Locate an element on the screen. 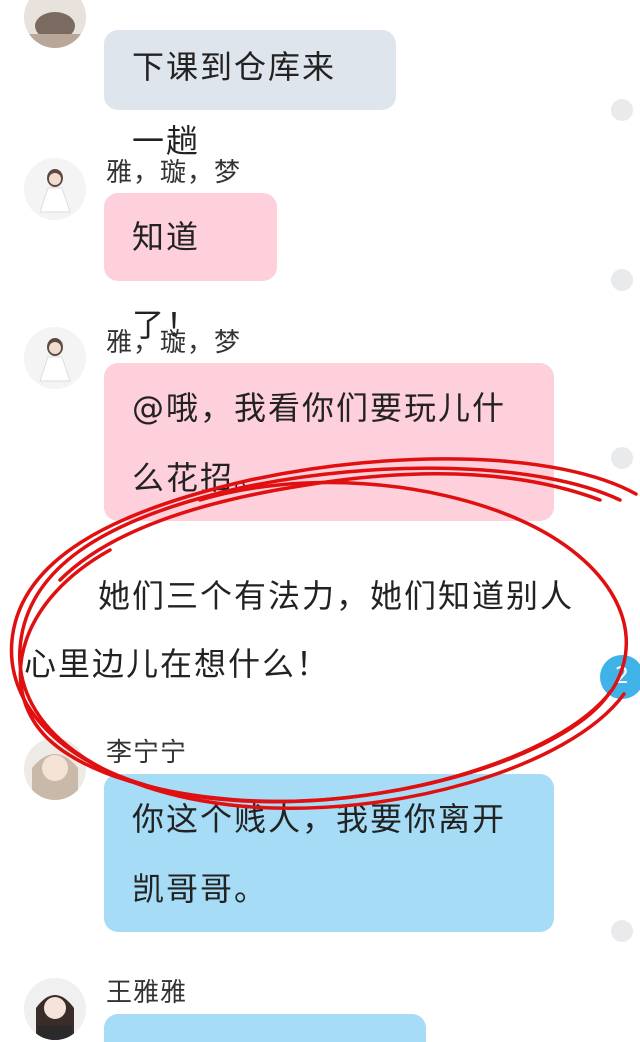  sender-name: 王雅雅 is located at coordinates (147, 993).